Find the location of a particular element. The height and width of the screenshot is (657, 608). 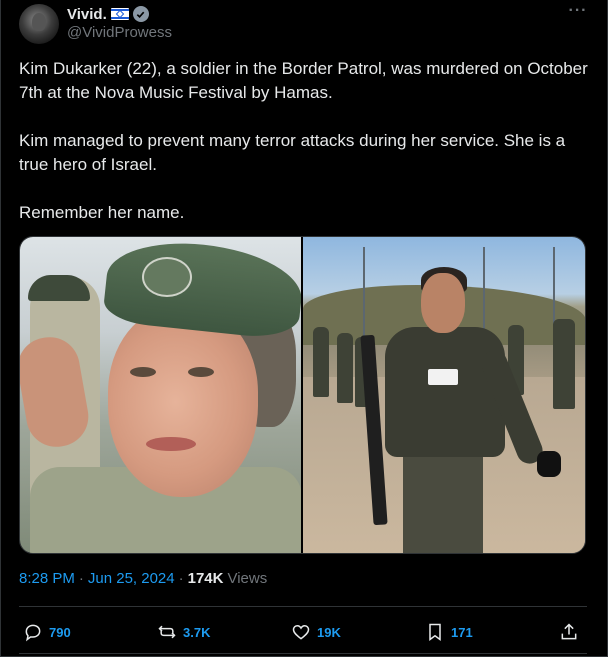

repost-button: 3.7K is located at coordinates (183, 632).